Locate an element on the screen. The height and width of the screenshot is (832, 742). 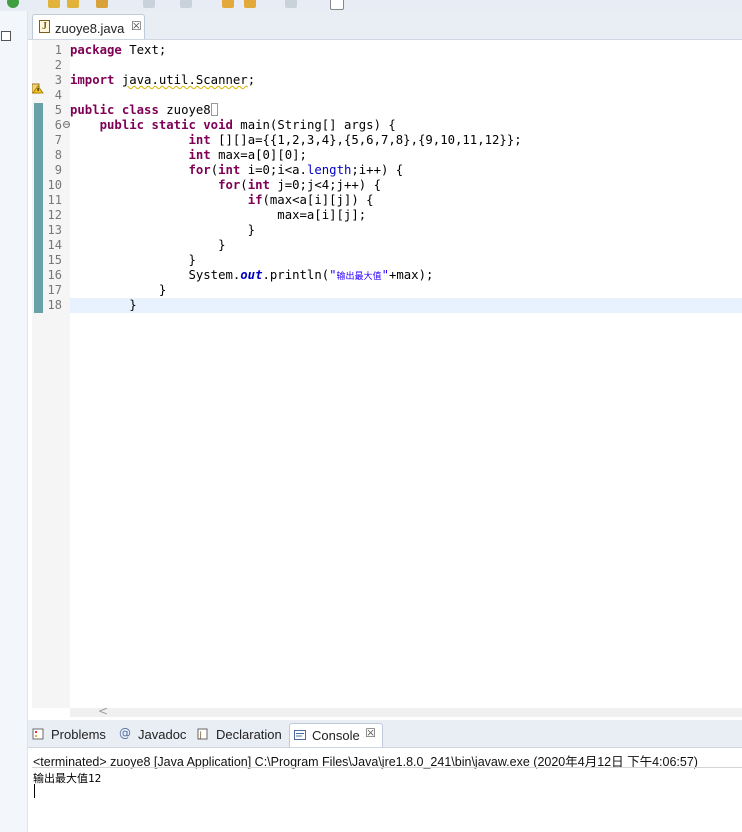
code-token: package is located at coordinates (96, 50).